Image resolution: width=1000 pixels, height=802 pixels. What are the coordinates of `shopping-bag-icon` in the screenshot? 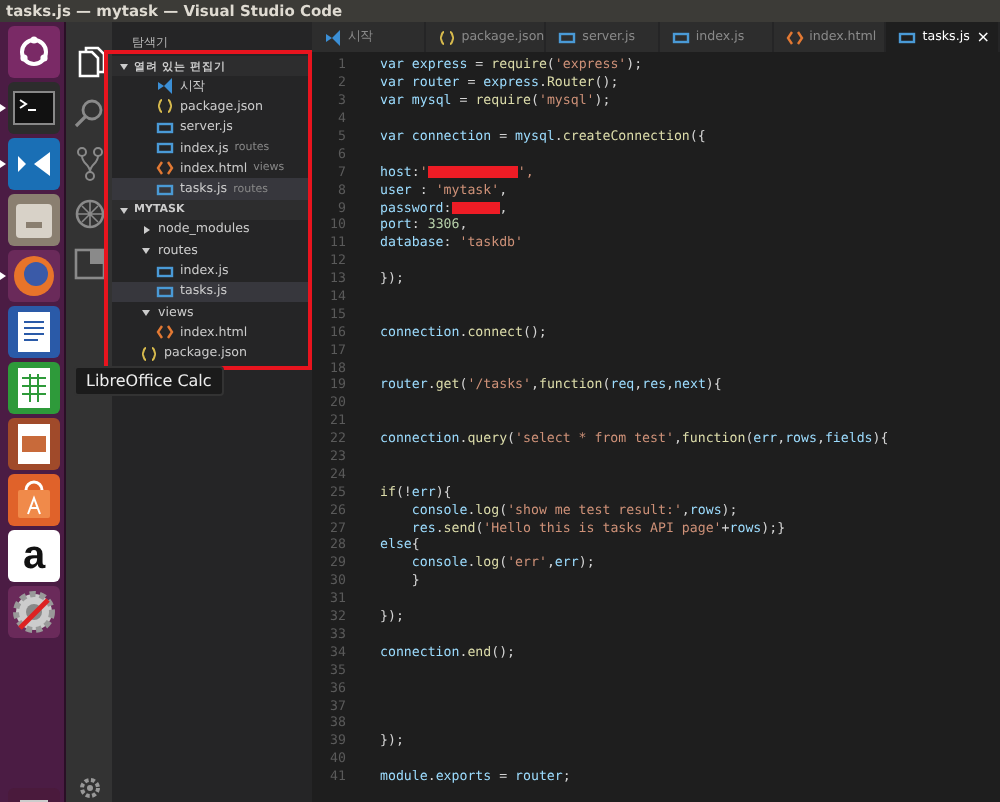 It's located at (34, 500).